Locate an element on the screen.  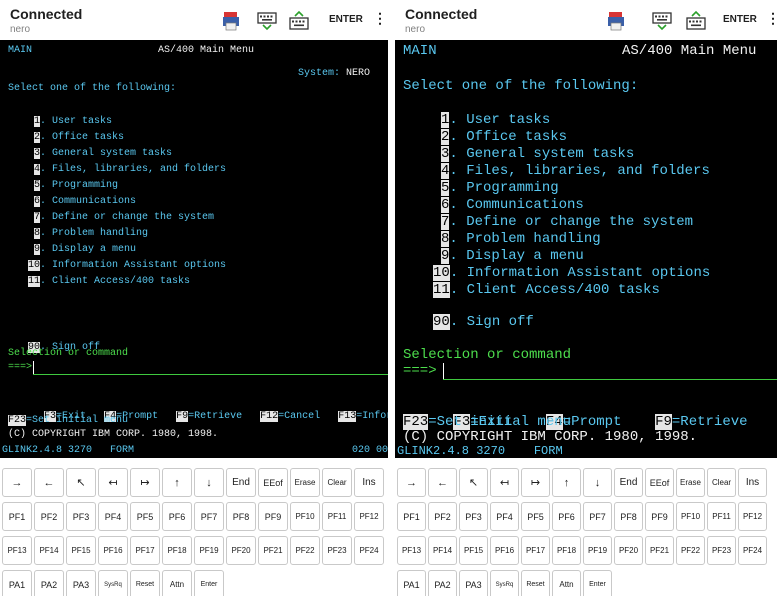
menu-option: 9. Display a menu is located at coordinates (85, 249).